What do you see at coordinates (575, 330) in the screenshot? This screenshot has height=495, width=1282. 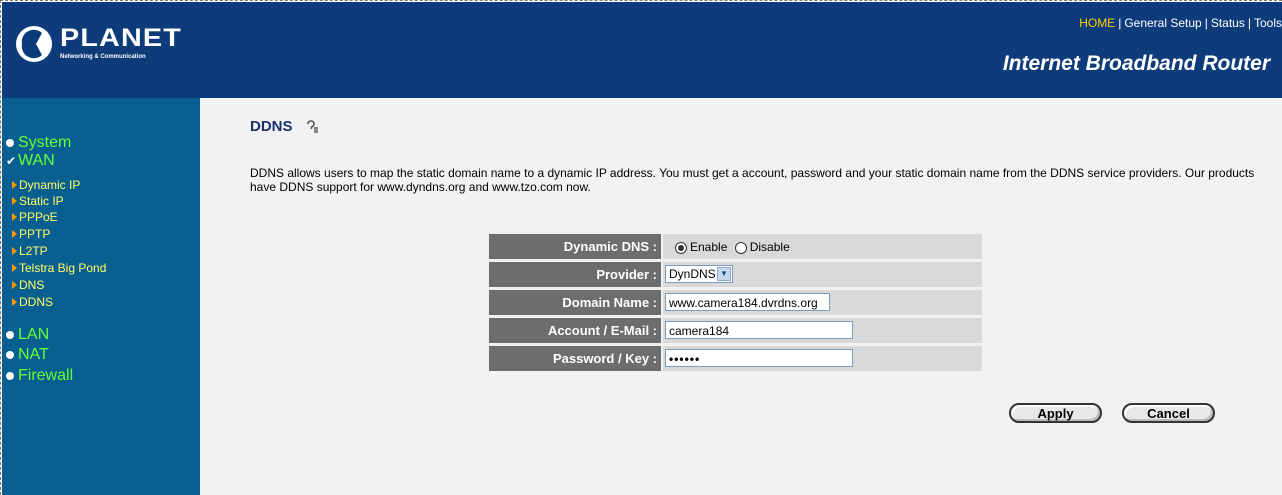 I see `account-label: Account / E-Mail :` at bounding box center [575, 330].